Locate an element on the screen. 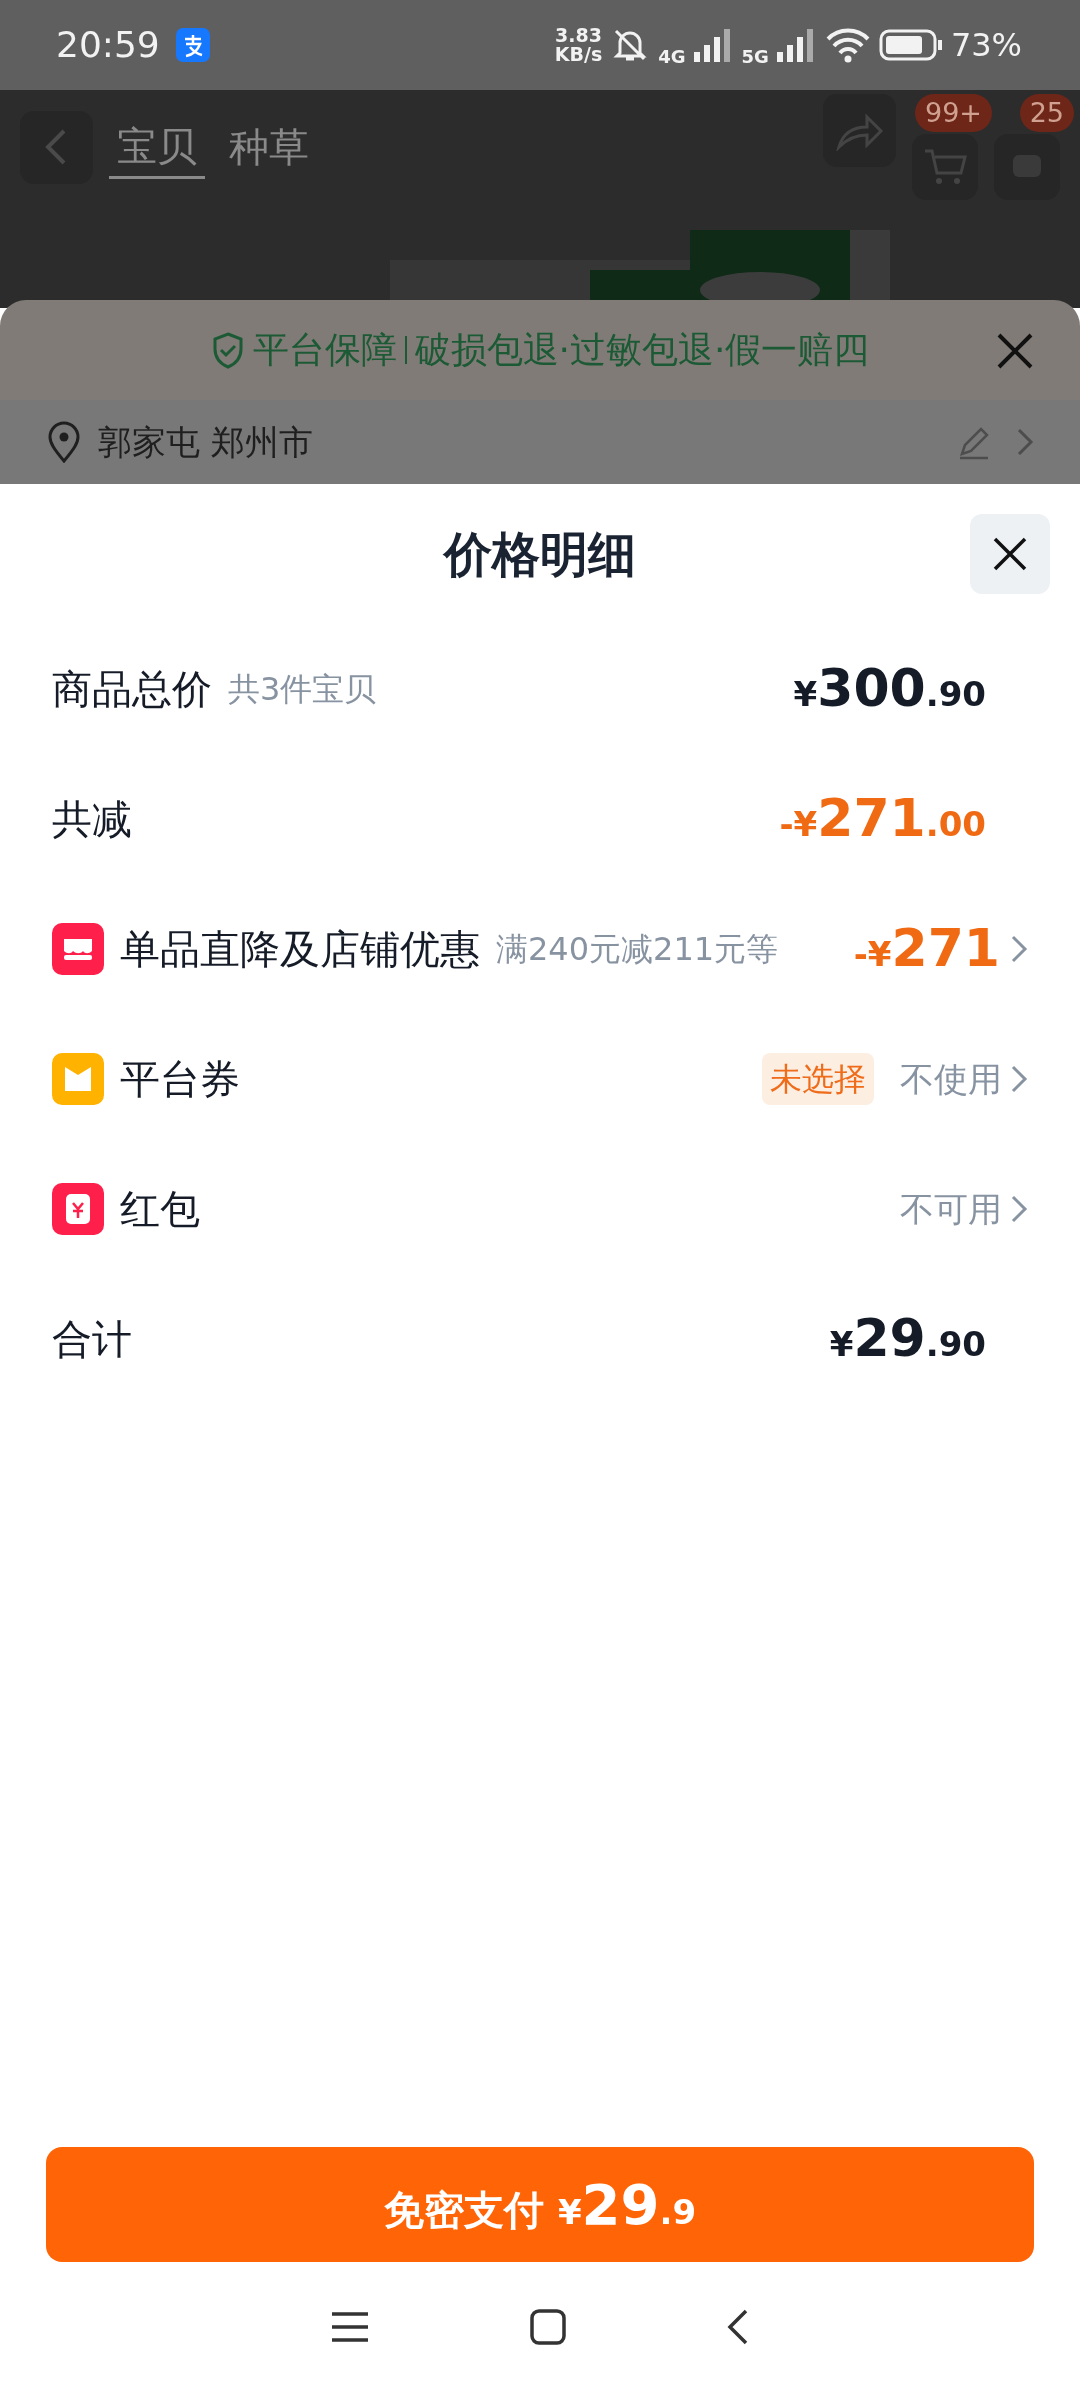 The height and width of the screenshot is (2400, 1080). row-label: 合计 is located at coordinates (92, 1339).